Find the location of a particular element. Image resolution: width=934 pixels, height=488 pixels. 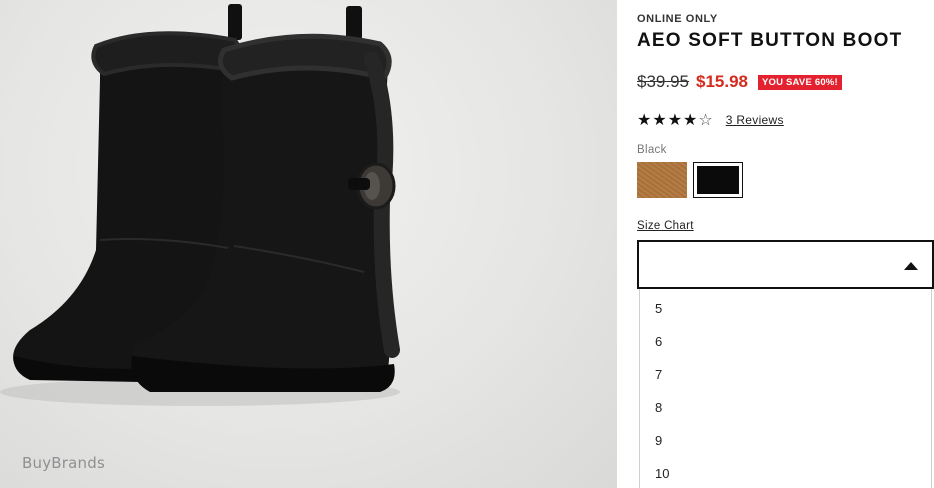

star-rating: ★★★★☆ is located at coordinates (675, 119).